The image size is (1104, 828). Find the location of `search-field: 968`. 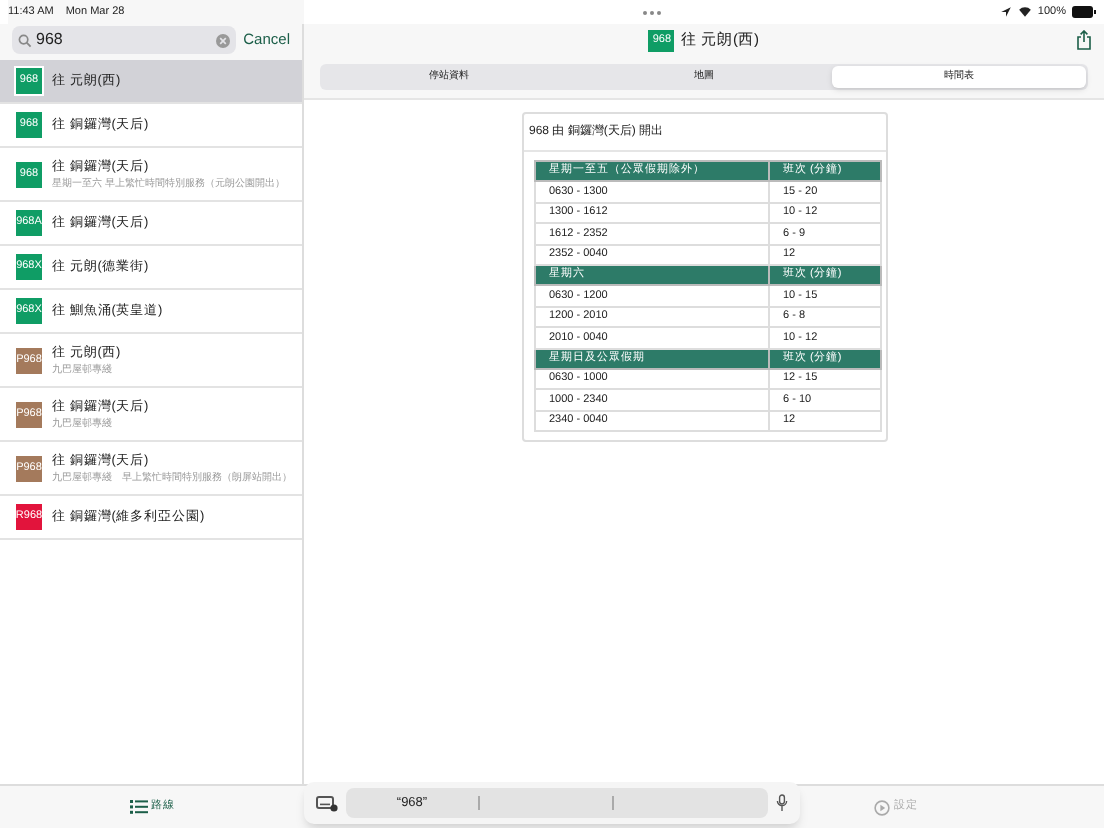

search-field: 968 is located at coordinates (124, 40).